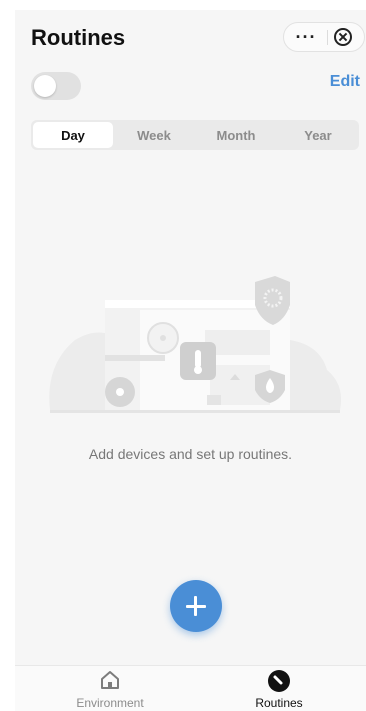  I want to click on close-icon, so click(343, 37).